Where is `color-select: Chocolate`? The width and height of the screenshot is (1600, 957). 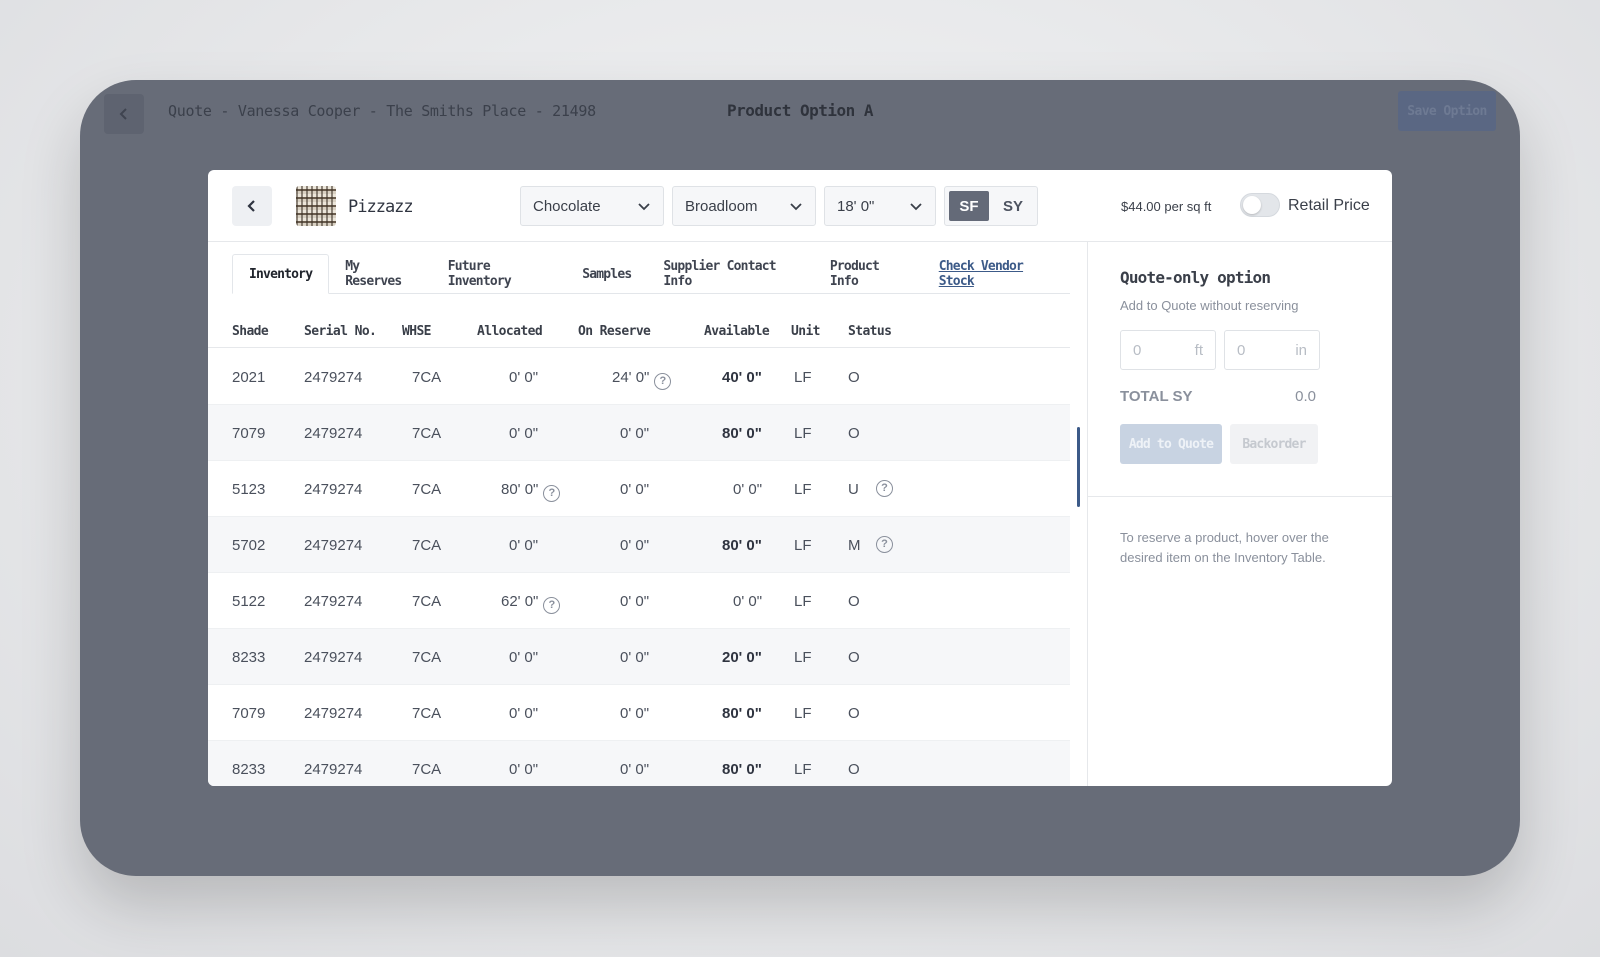 color-select: Chocolate is located at coordinates (592, 206).